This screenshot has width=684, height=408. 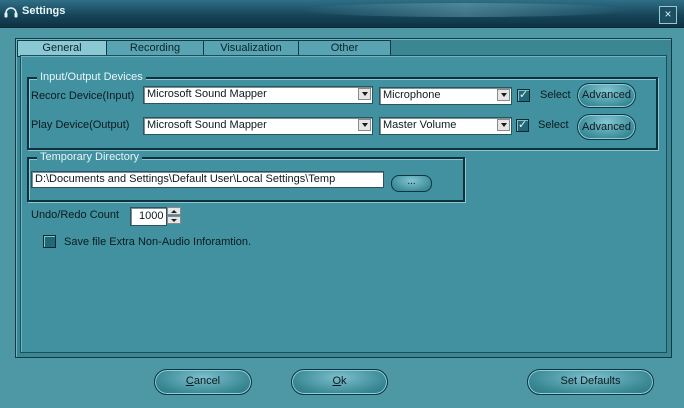 What do you see at coordinates (174, 220) in the screenshot?
I see `spin-down-icon` at bounding box center [174, 220].